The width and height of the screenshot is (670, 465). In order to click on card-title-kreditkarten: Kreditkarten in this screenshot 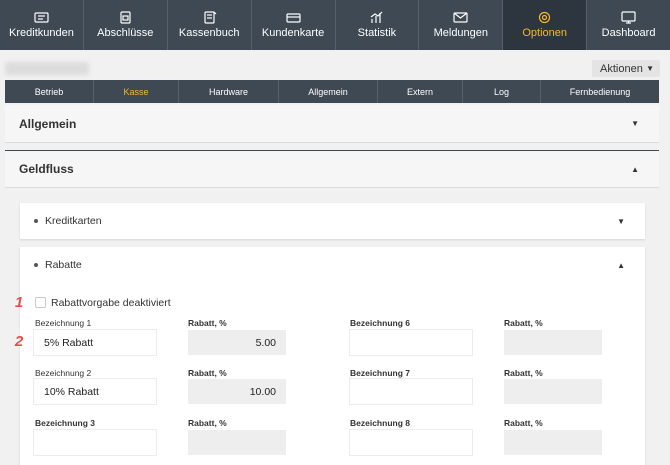, I will do `click(73, 221)`.